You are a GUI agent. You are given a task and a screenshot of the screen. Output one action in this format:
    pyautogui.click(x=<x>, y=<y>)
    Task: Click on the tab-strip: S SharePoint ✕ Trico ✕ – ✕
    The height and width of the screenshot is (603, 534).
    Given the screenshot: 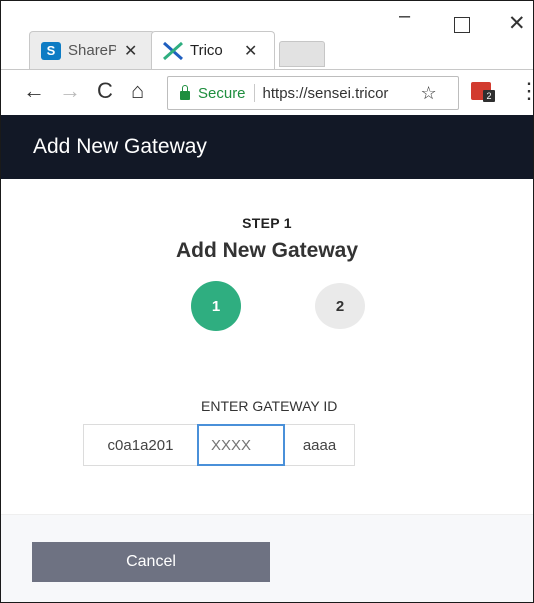 What is the action you would take?
    pyautogui.click(x=267, y=35)
    